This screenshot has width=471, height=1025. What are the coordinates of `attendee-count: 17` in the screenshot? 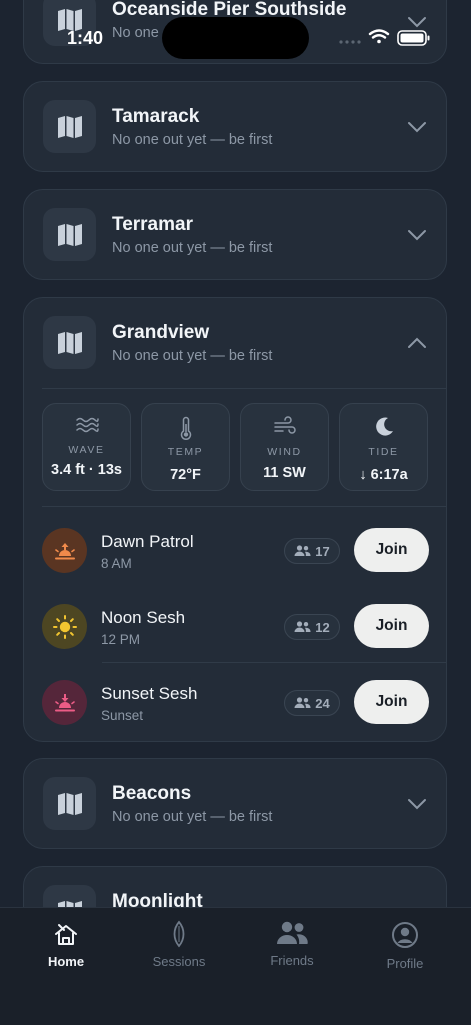 It's located at (312, 551).